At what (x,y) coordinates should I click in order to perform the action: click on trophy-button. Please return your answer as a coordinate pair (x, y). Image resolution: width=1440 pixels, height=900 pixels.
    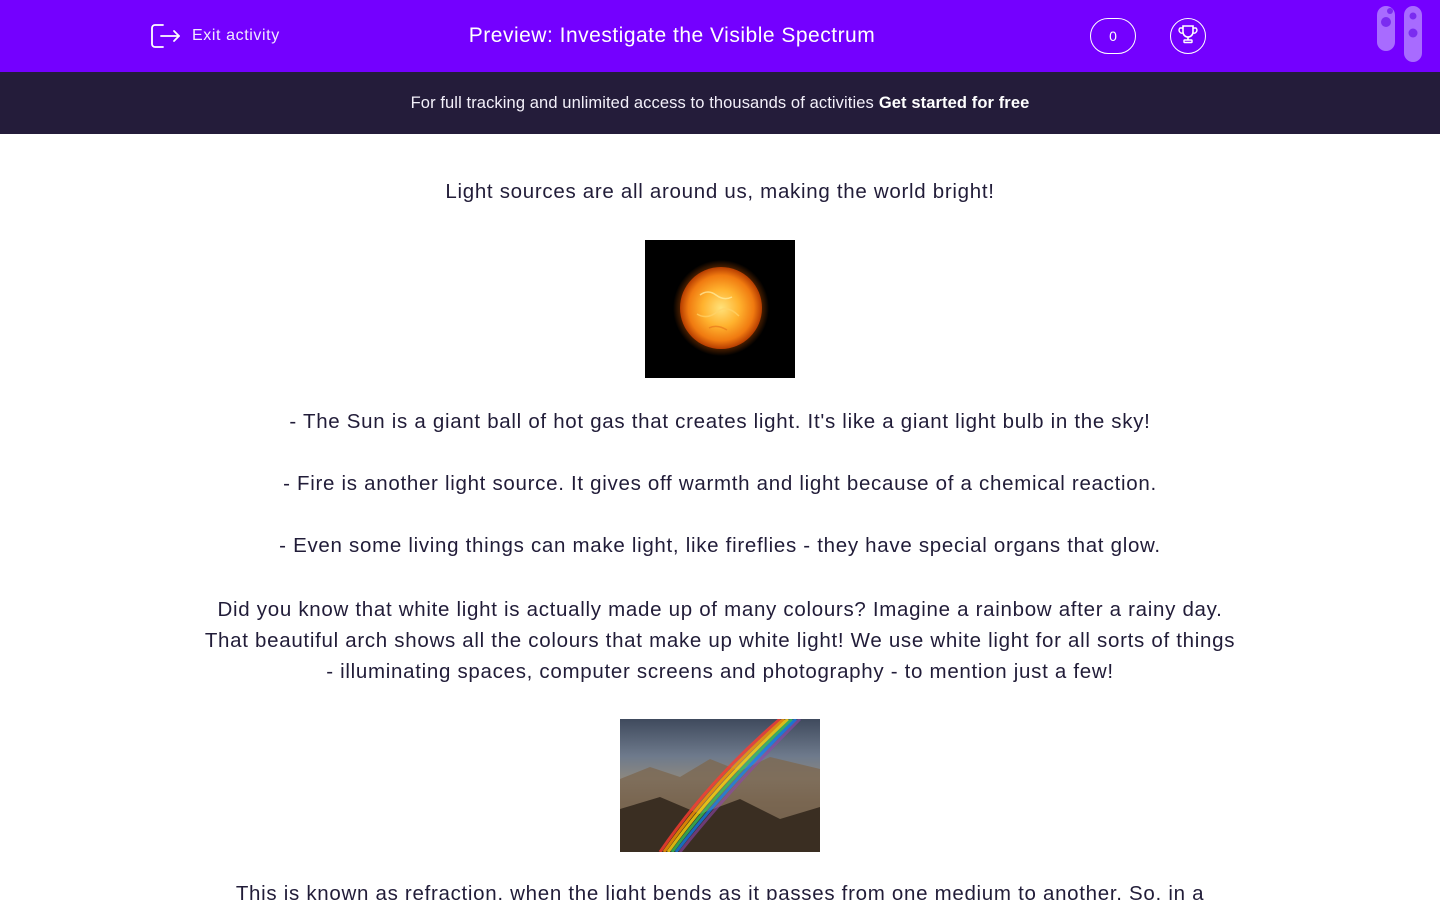
    Looking at the image, I should click on (1188, 36).